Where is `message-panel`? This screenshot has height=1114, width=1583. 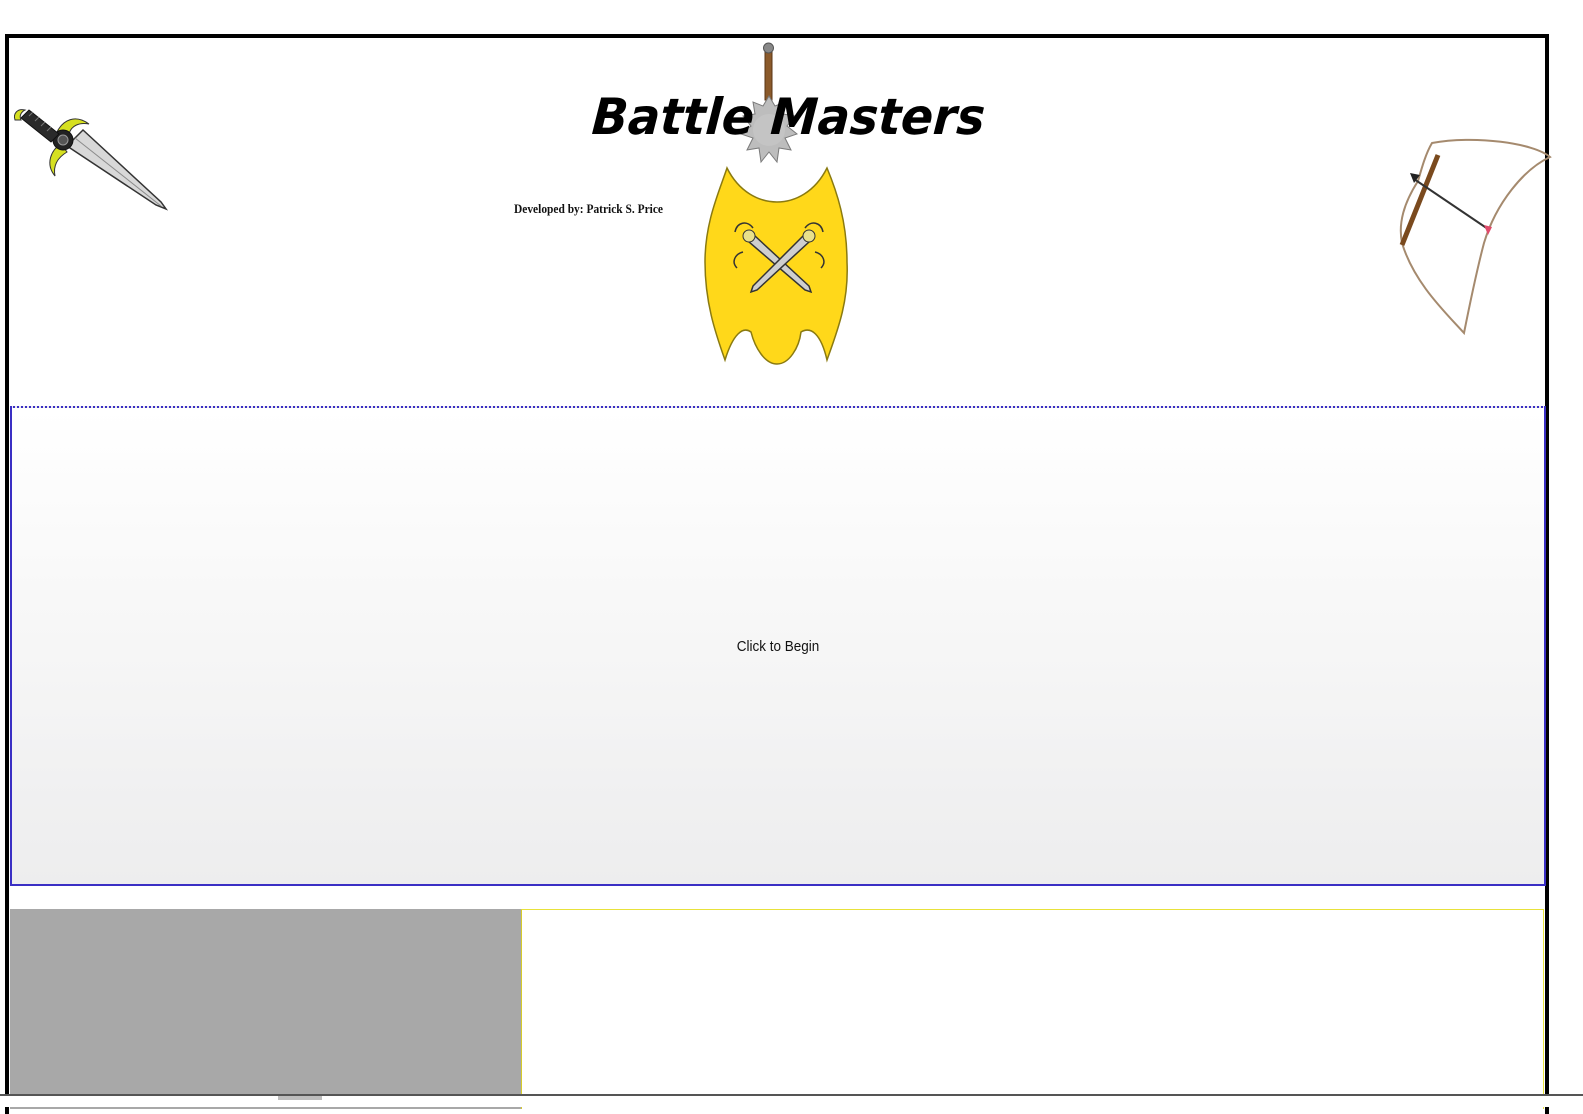 message-panel is located at coordinates (1032, 1009).